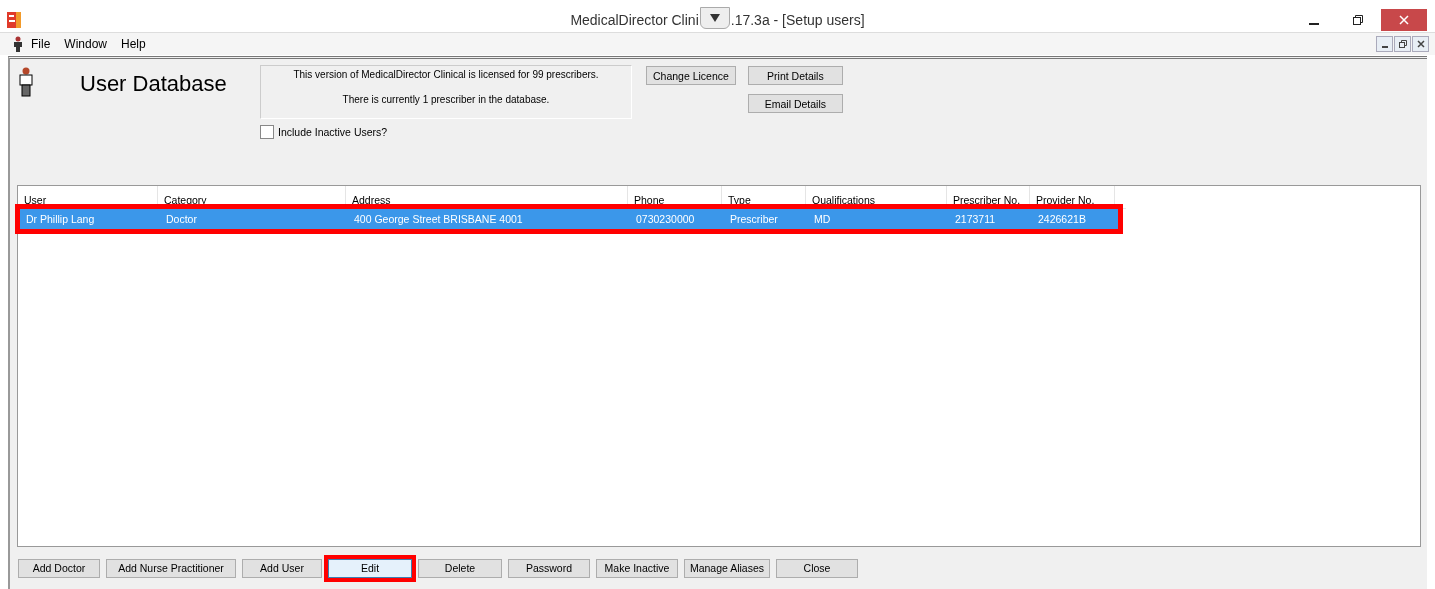 The height and width of the screenshot is (589, 1435). I want to click on close-button, so click(1420, 44).